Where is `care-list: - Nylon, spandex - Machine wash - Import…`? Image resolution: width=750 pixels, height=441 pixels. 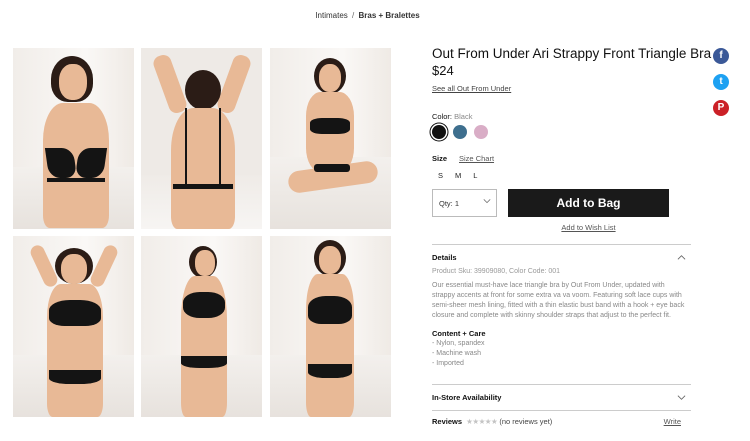
care-list: - Nylon, spandex - Machine wash - Import… is located at coordinates (561, 354).